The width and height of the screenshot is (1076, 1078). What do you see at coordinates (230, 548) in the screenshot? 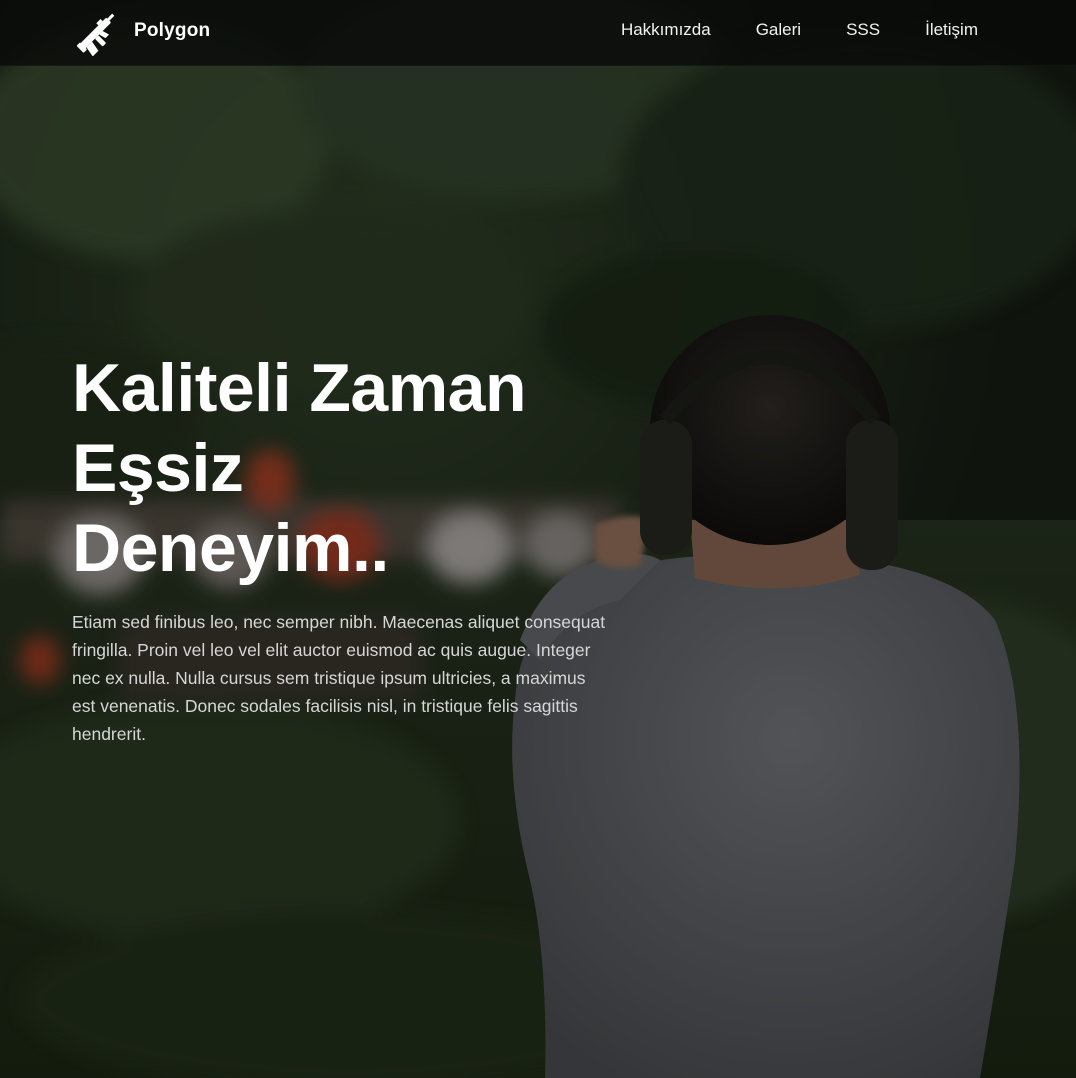
I see `hero-title-line-3: Deneyim..` at bounding box center [230, 548].